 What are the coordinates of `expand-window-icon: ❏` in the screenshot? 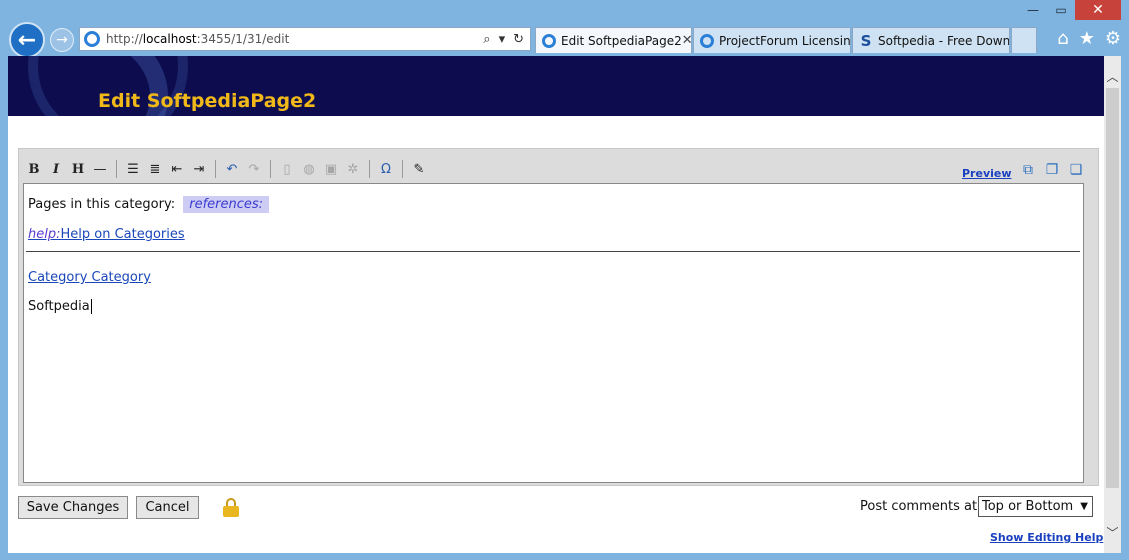 It's located at (1076, 170).